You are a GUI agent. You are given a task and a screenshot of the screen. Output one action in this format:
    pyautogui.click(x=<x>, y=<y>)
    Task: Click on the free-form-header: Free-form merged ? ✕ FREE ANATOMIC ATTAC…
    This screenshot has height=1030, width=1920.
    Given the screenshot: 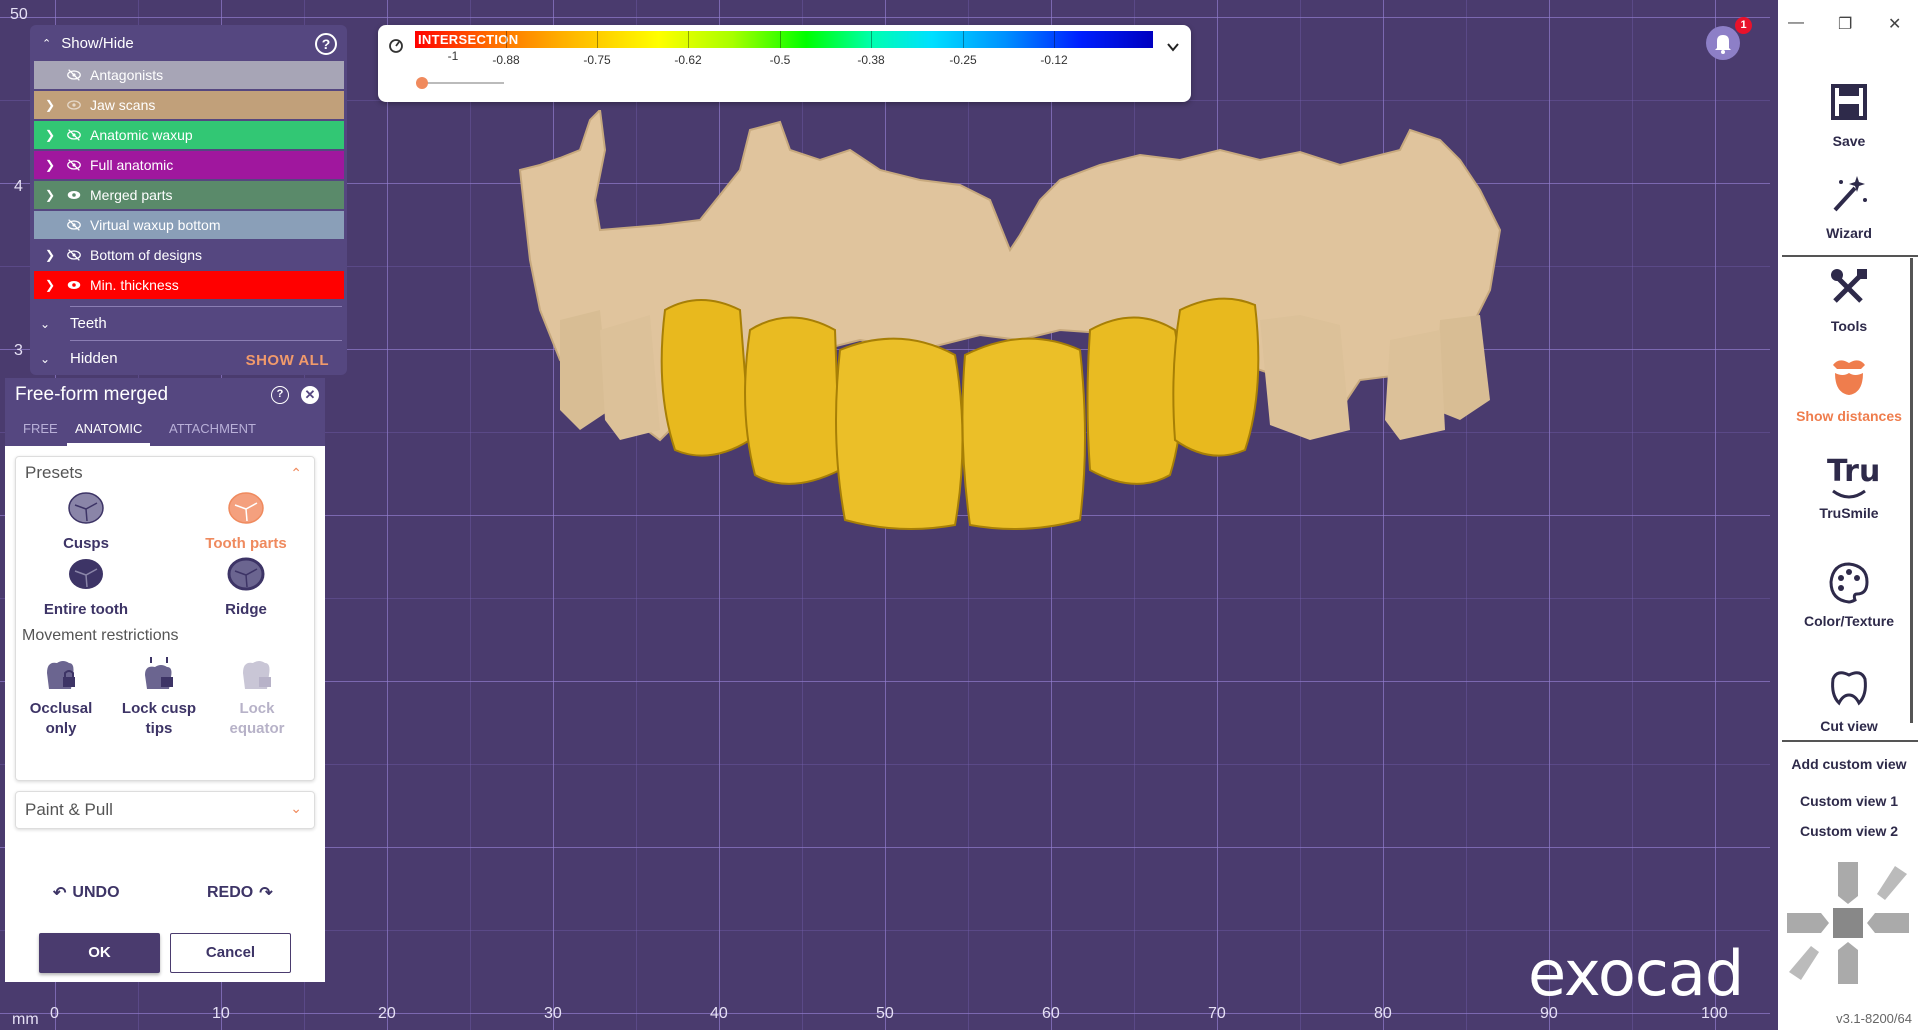 What is the action you would take?
    pyautogui.click(x=165, y=412)
    